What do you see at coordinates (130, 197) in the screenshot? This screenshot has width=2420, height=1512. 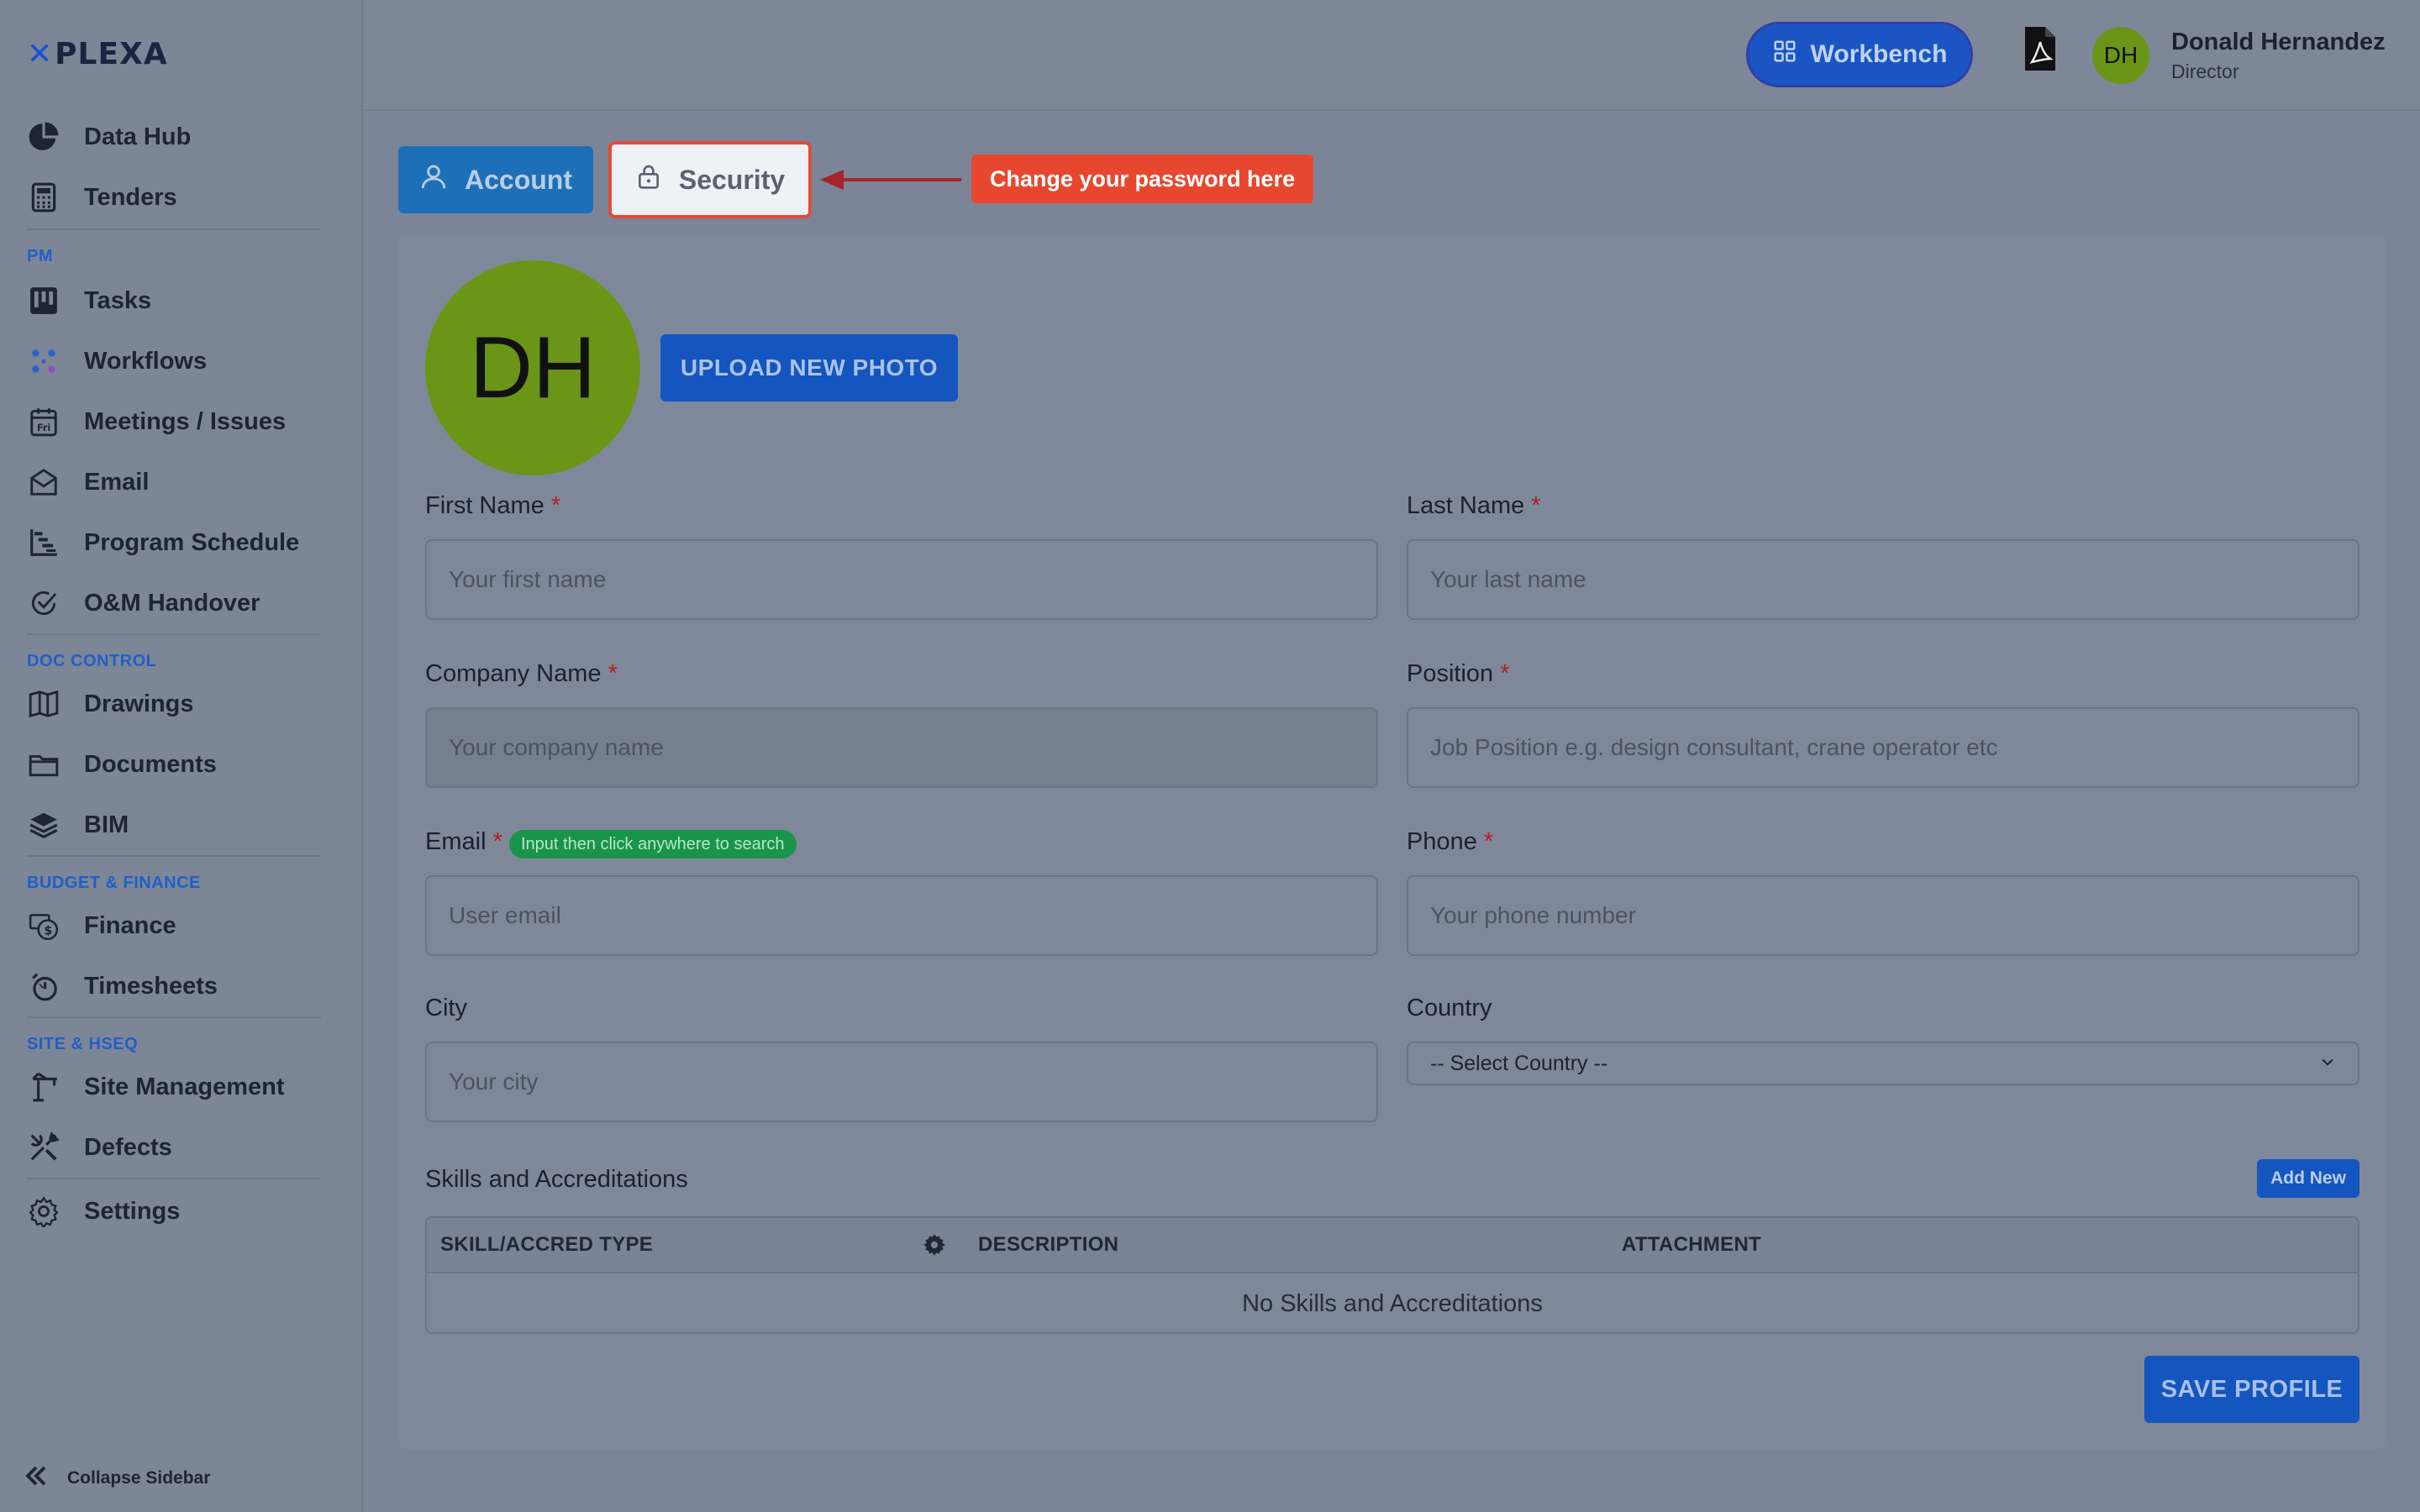 I see `sidebar-item-label: Tenders` at bounding box center [130, 197].